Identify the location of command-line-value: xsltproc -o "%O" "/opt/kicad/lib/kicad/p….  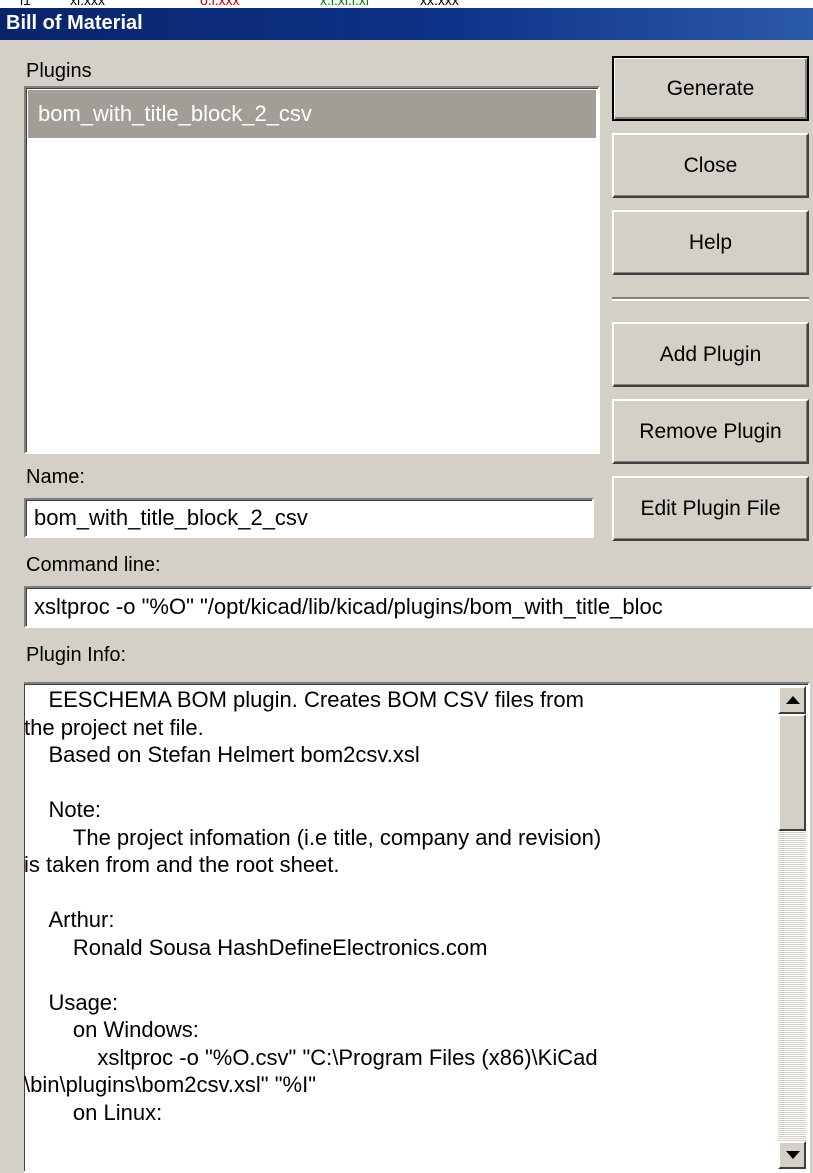
(348, 606).